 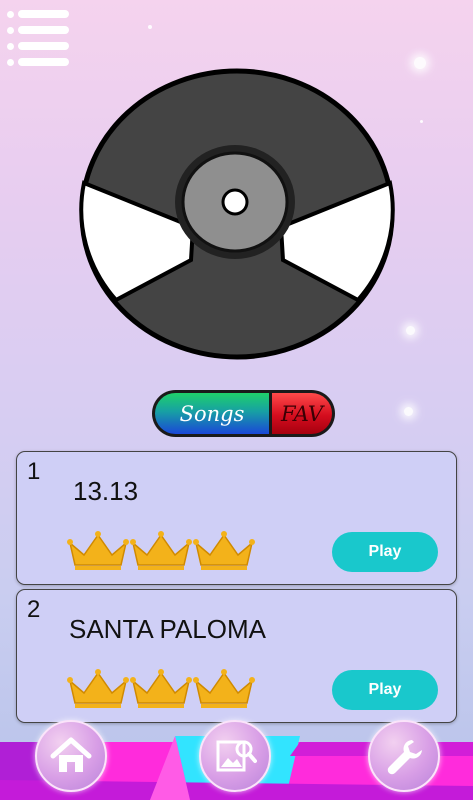 What do you see at coordinates (302, 413) in the screenshot?
I see `tab-fav: FAV` at bounding box center [302, 413].